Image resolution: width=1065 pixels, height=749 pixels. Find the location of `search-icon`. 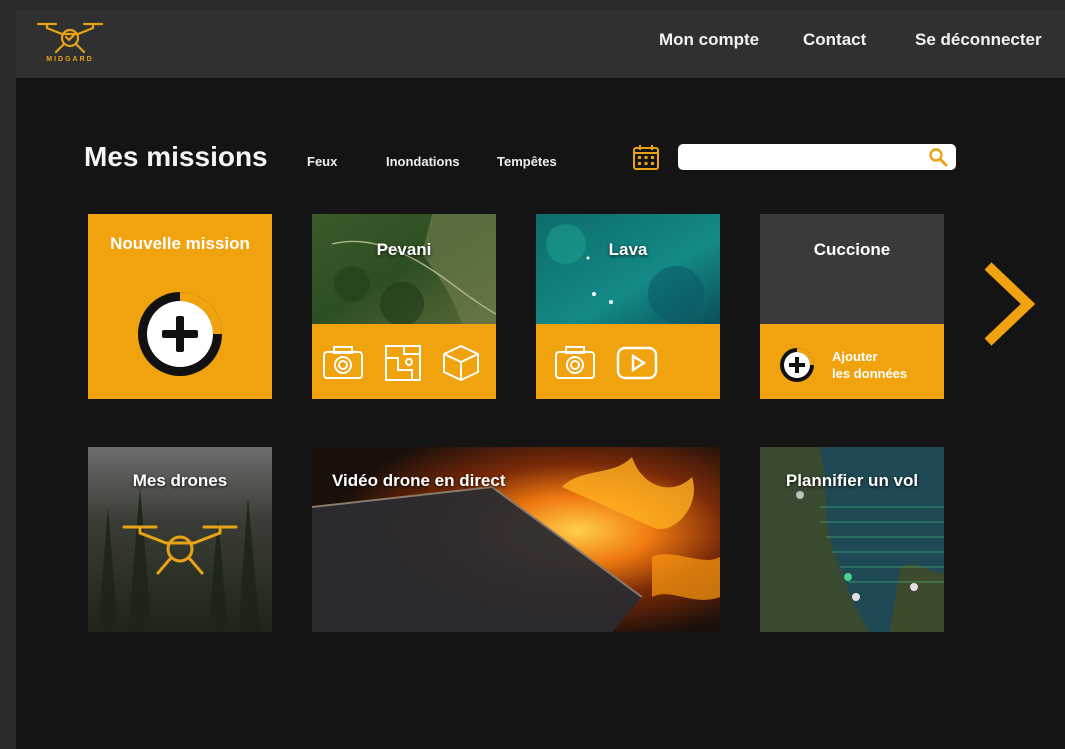

search-icon is located at coordinates (938, 157).